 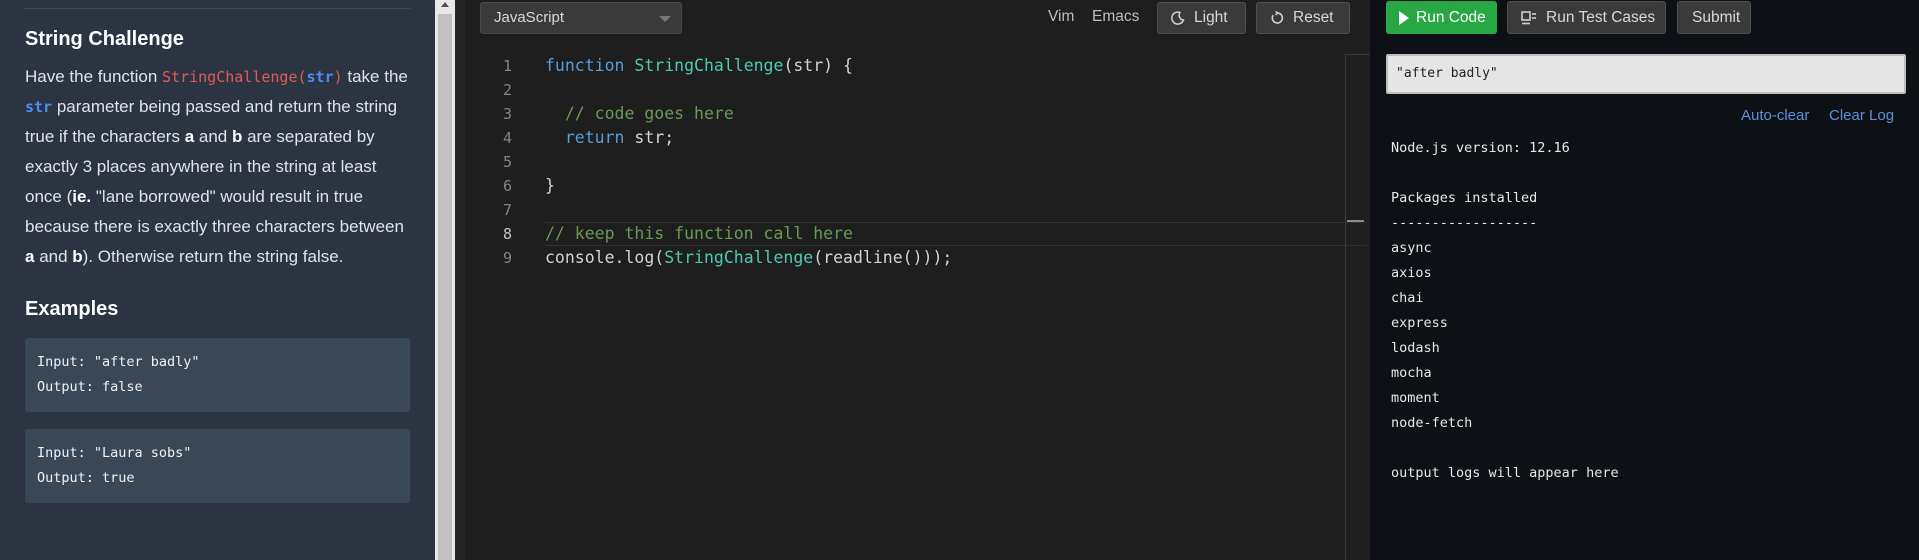 I want to click on language-select-value: JavaScript, so click(x=529, y=17).